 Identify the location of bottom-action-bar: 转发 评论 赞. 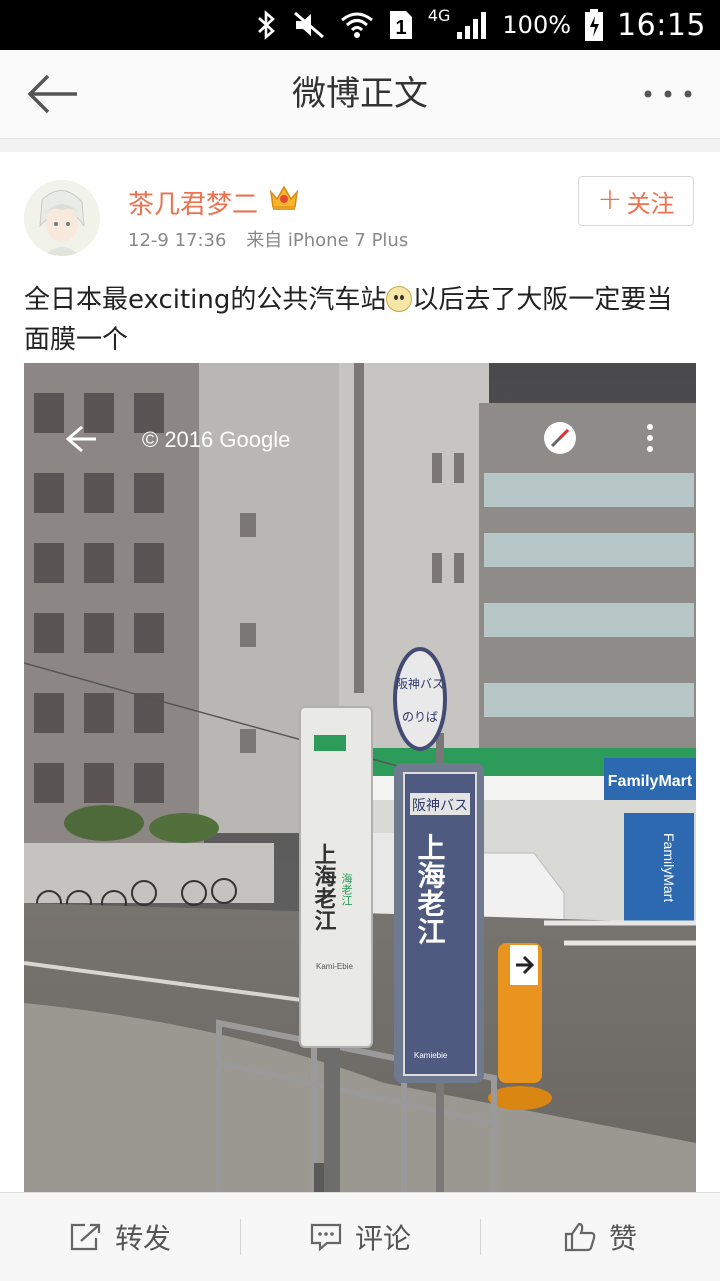
(360, 1236).